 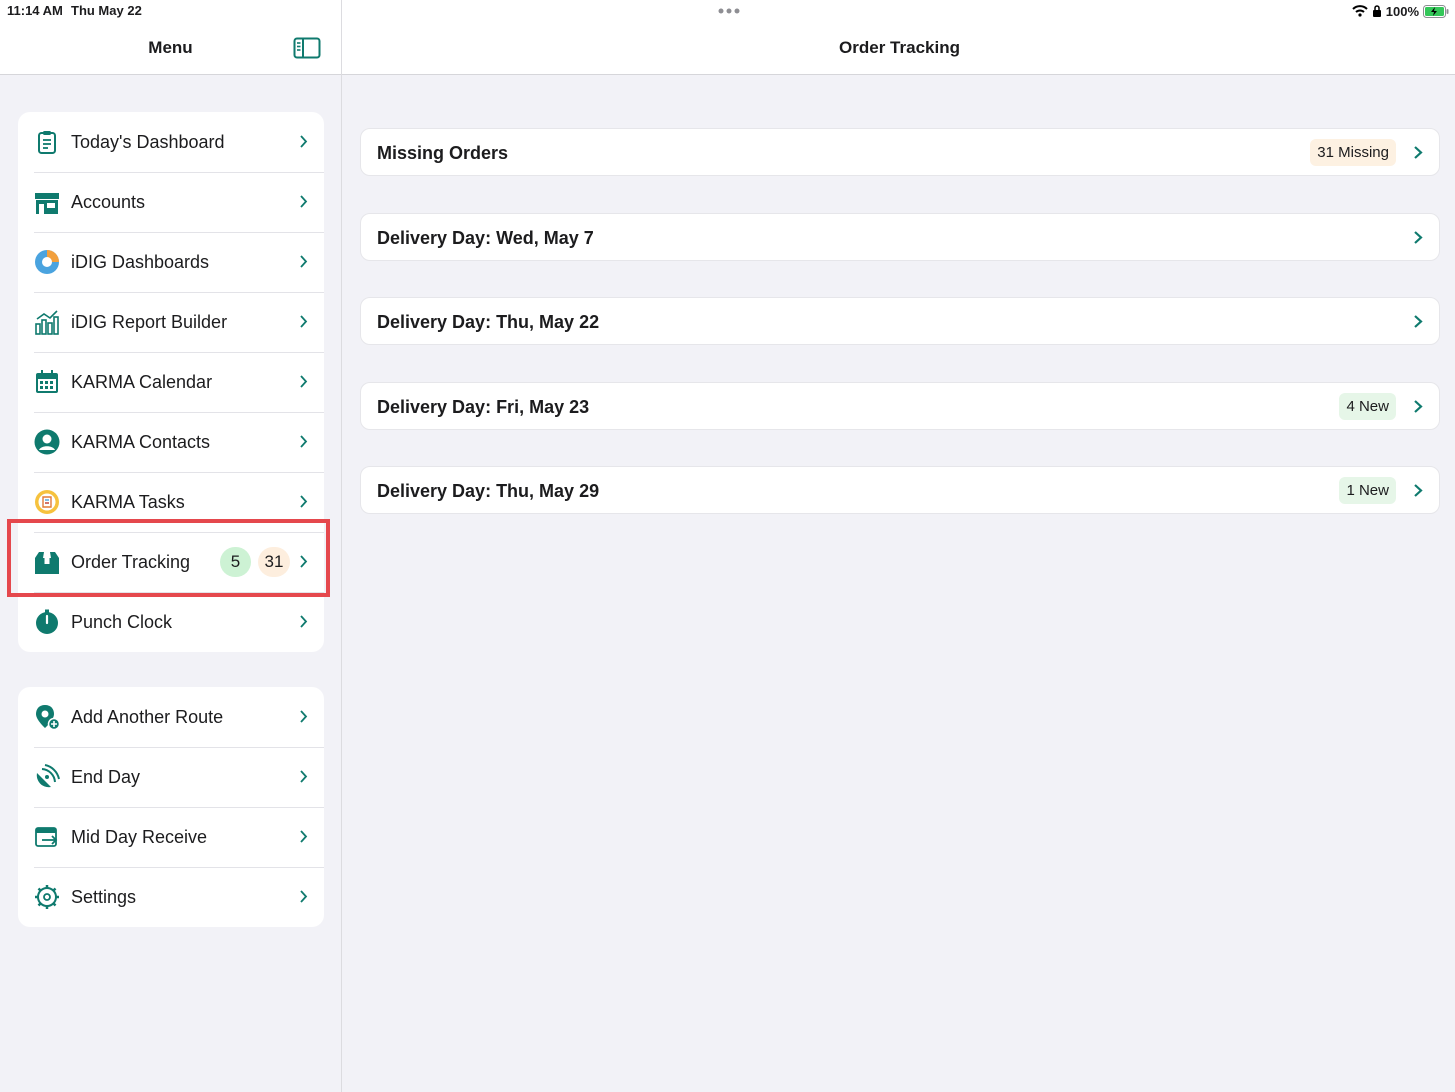 I want to click on menu-item-todays-dashboard: Today's Dashboard, so click(x=171, y=142).